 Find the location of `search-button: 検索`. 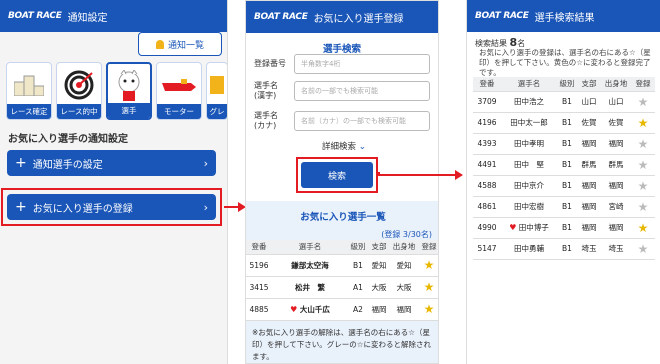

search-button: 検索 is located at coordinates (337, 175).